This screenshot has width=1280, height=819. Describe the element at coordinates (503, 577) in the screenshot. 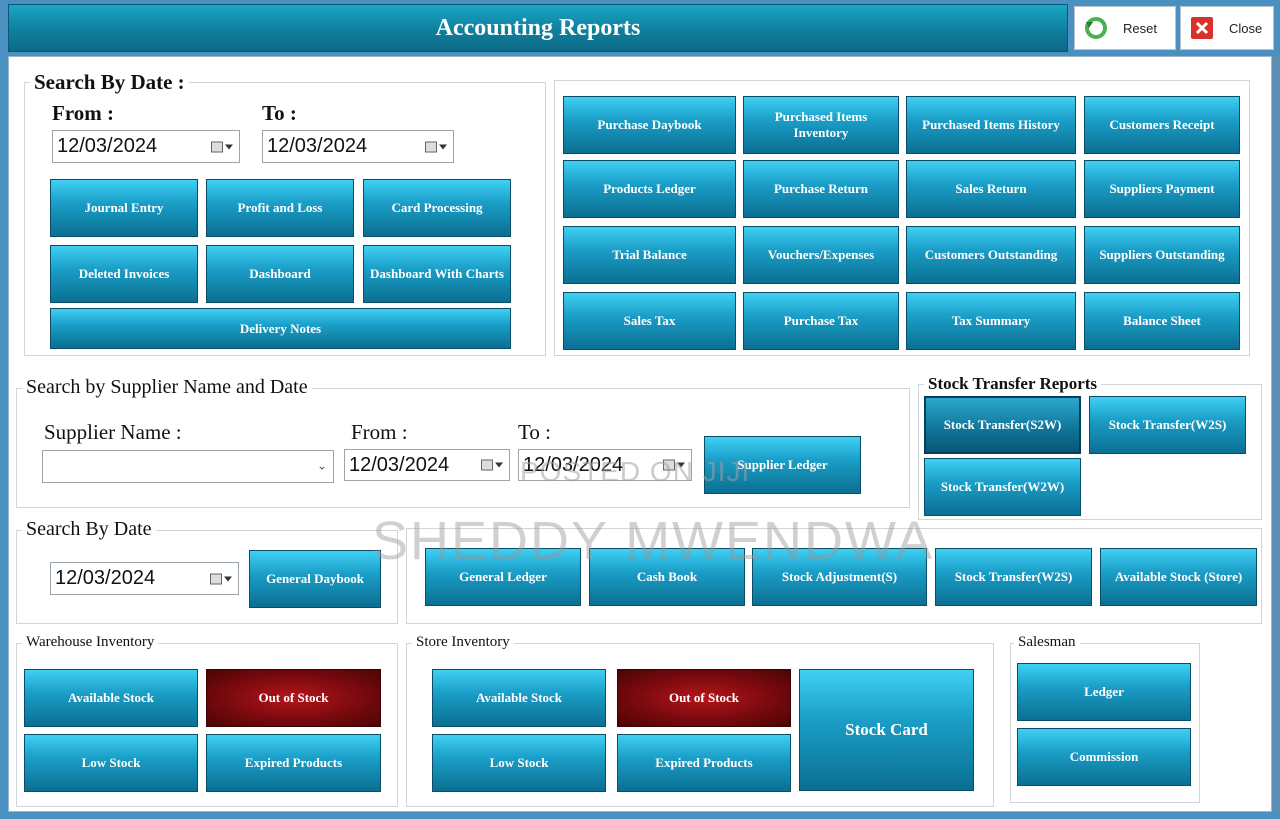

I see `general-ledger-button: General Ledger` at that location.